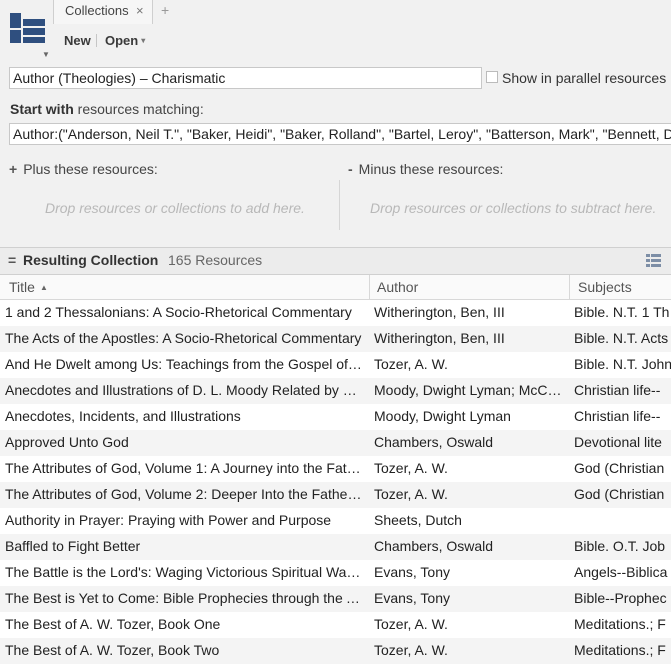 The image size is (671, 664). What do you see at coordinates (138, 109) in the screenshot?
I see `start-with-rest: resources matching:` at bounding box center [138, 109].